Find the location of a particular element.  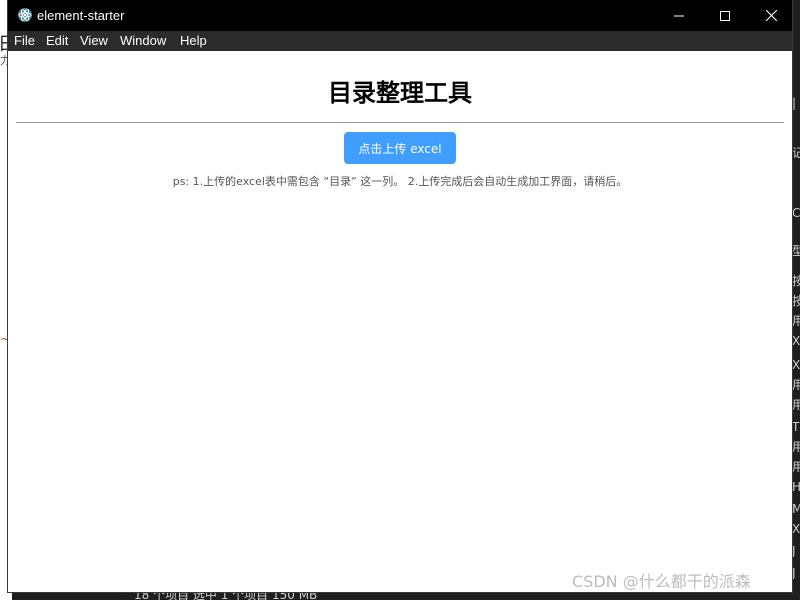

menu-help: Help is located at coordinates (193, 41).